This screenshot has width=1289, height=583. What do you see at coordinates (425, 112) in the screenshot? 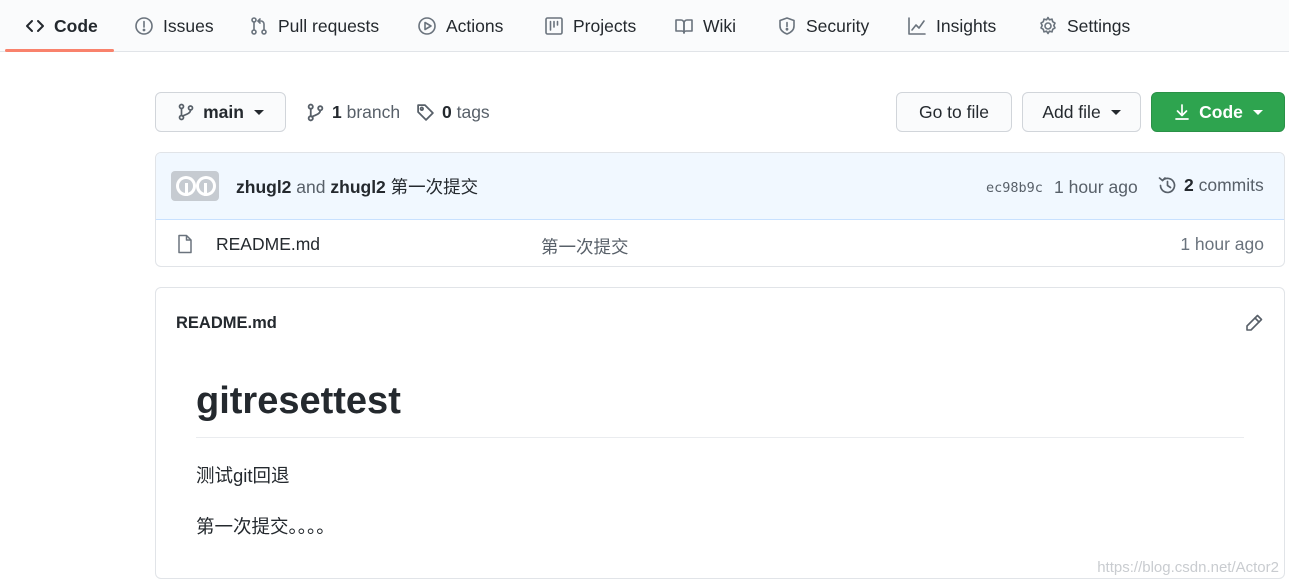
I see `tag-icon` at bounding box center [425, 112].